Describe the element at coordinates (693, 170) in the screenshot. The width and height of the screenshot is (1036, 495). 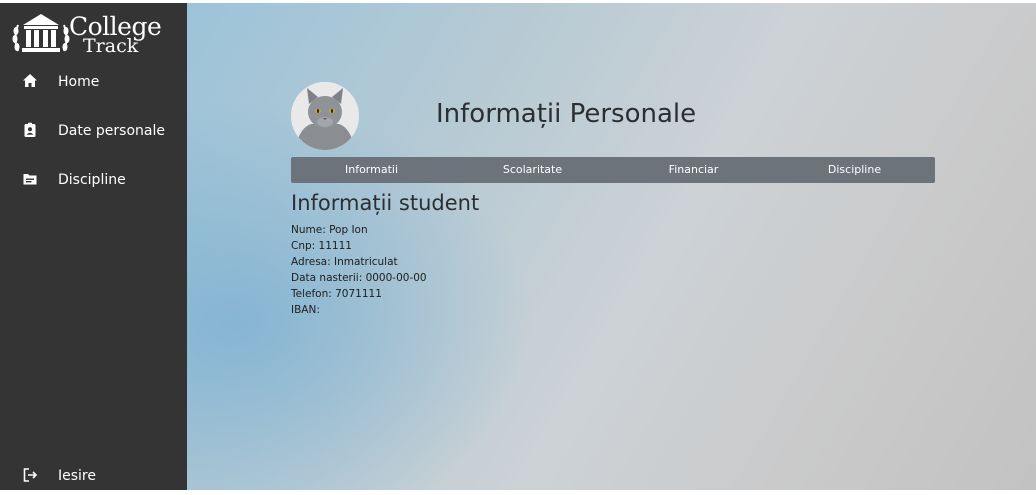
I see `tab-financiar: Financiar` at that location.